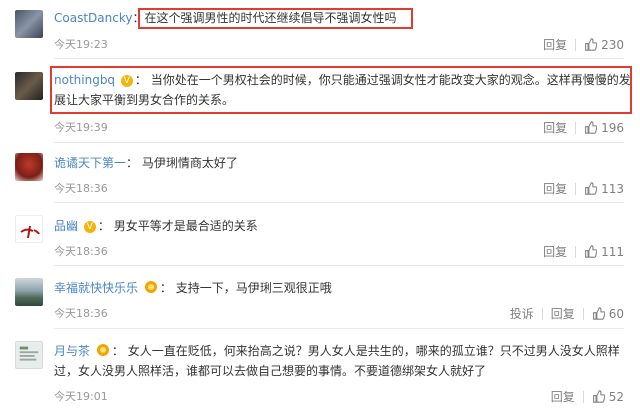  What do you see at coordinates (81, 396) in the screenshot?
I see `comment-time: 今天19:01` at bounding box center [81, 396].